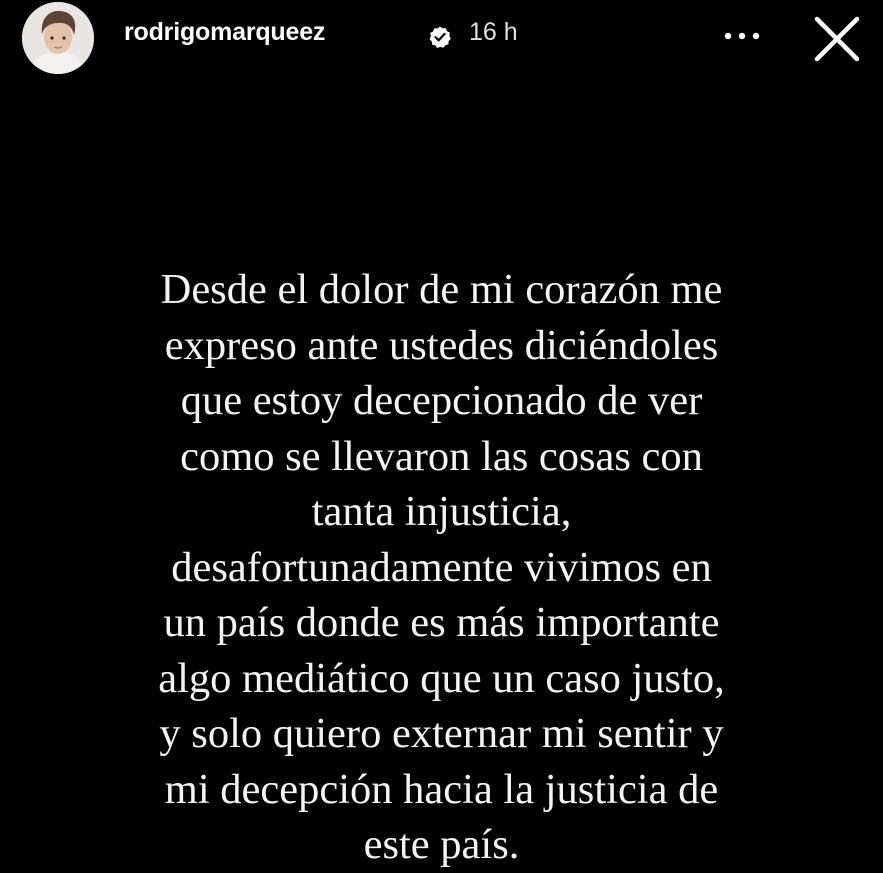 The image size is (883, 873). Describe the element at coordinates (441, 733) in the screenshot. I see `story-text-line: y solo quiero externar mi sentir y` at that location.